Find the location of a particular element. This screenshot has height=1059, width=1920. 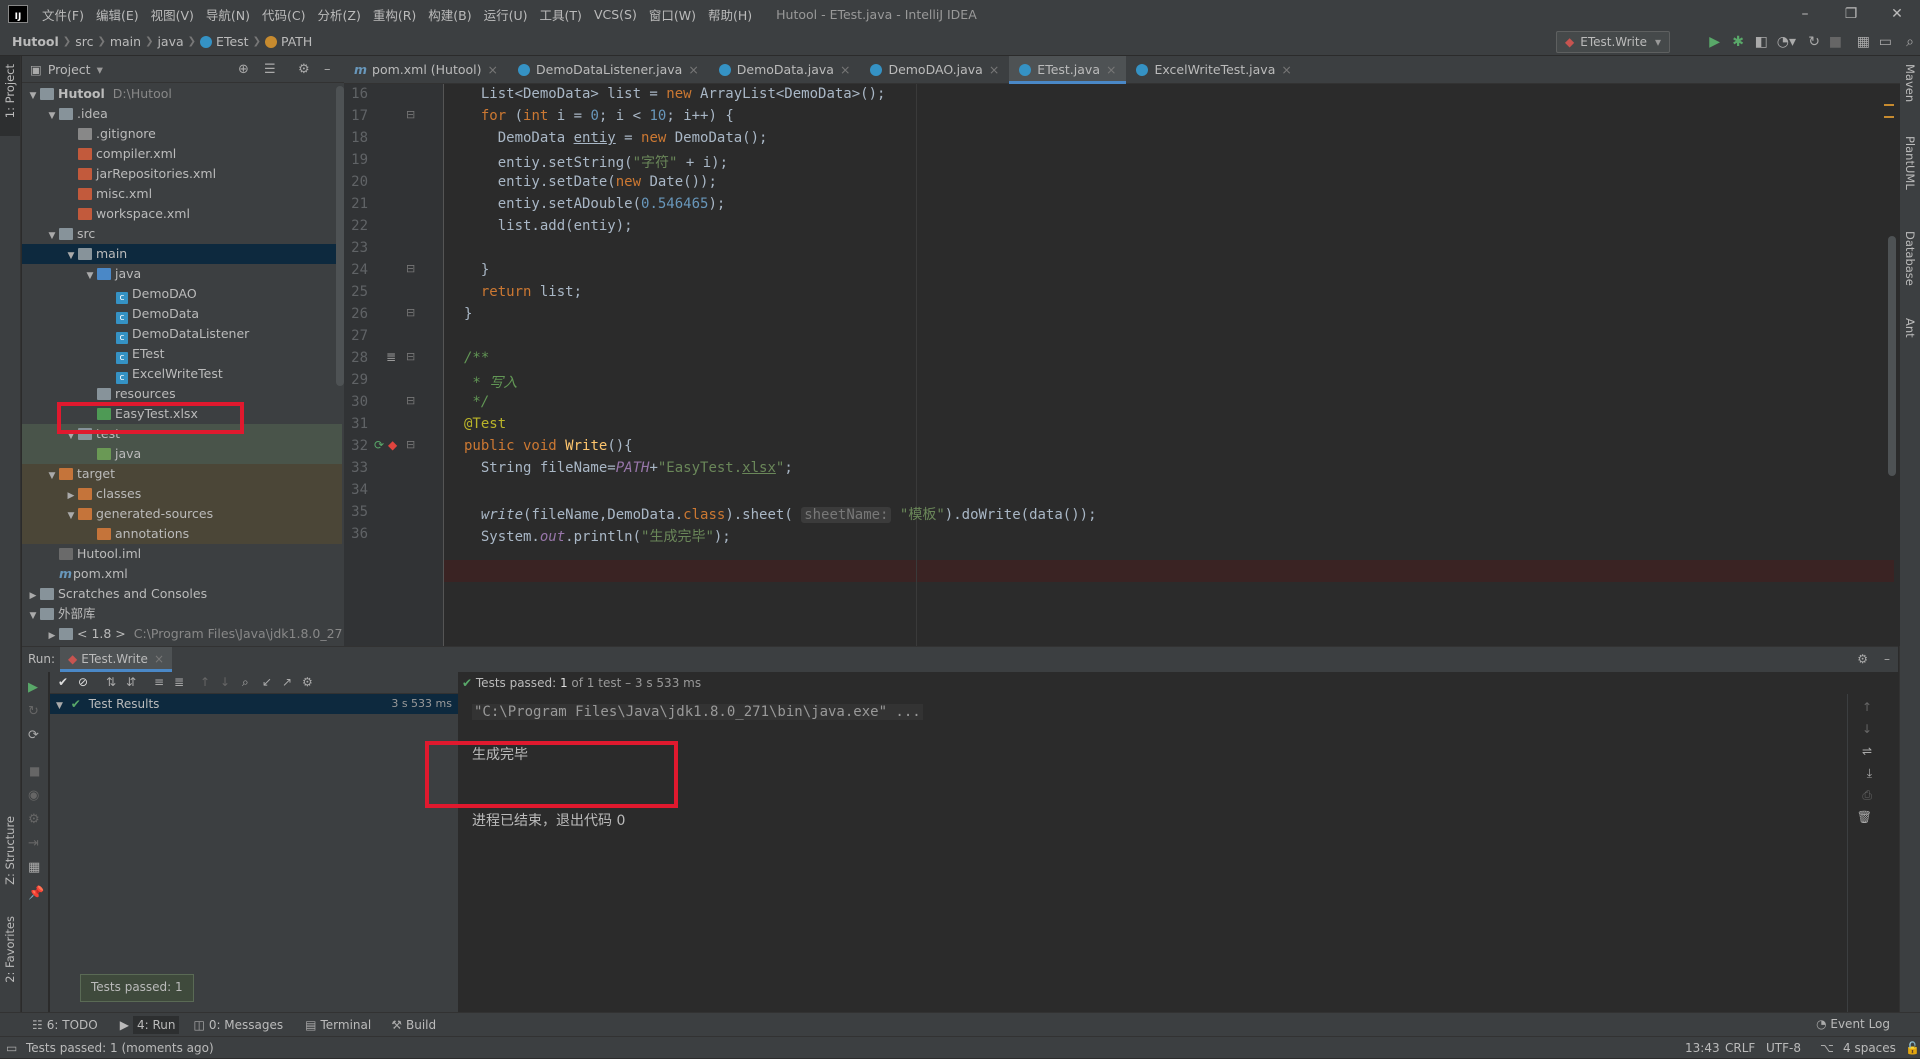

close-icon: ✕ is located at coordinates (1897, 14).